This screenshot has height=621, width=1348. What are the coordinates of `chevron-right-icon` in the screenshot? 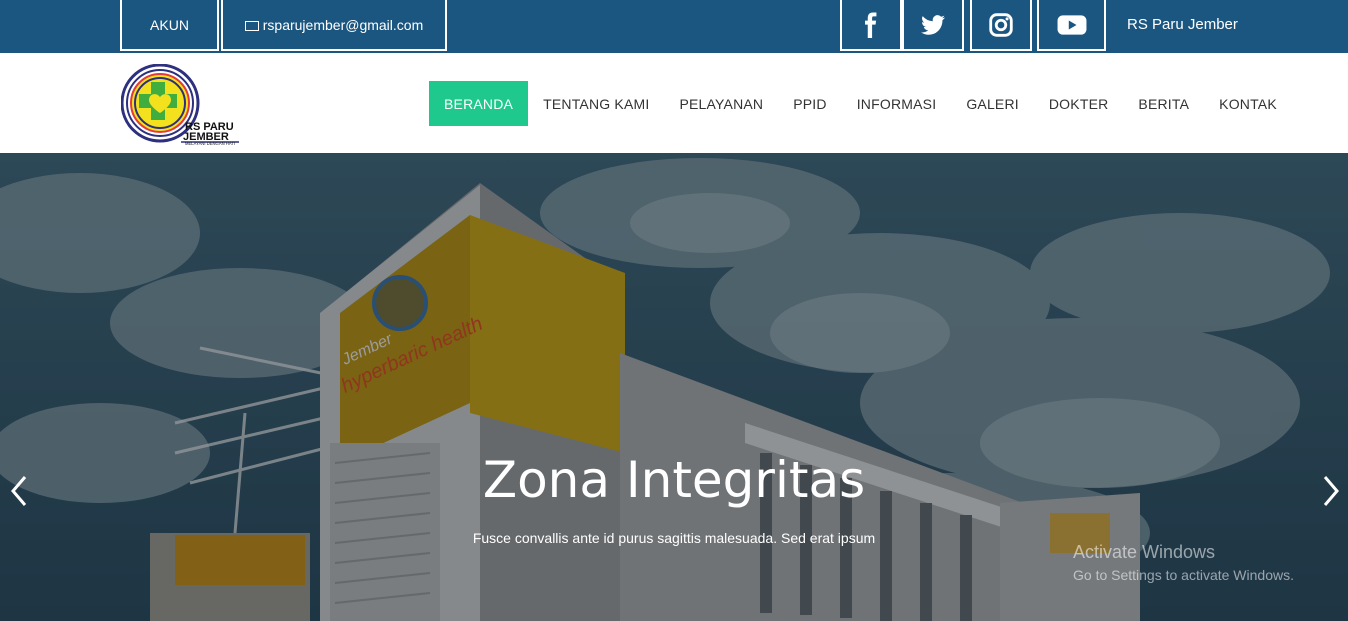 It's located at (1331, 491).